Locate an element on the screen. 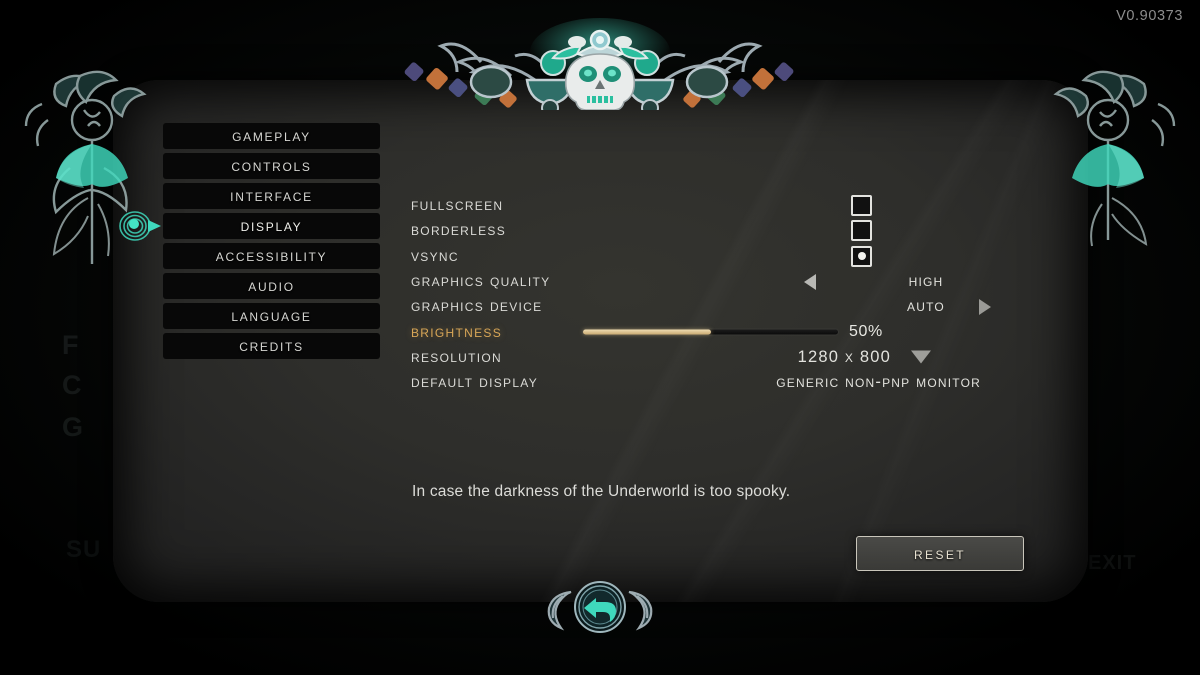  reset-button-label: Reset is located at coordinates (939, 553).